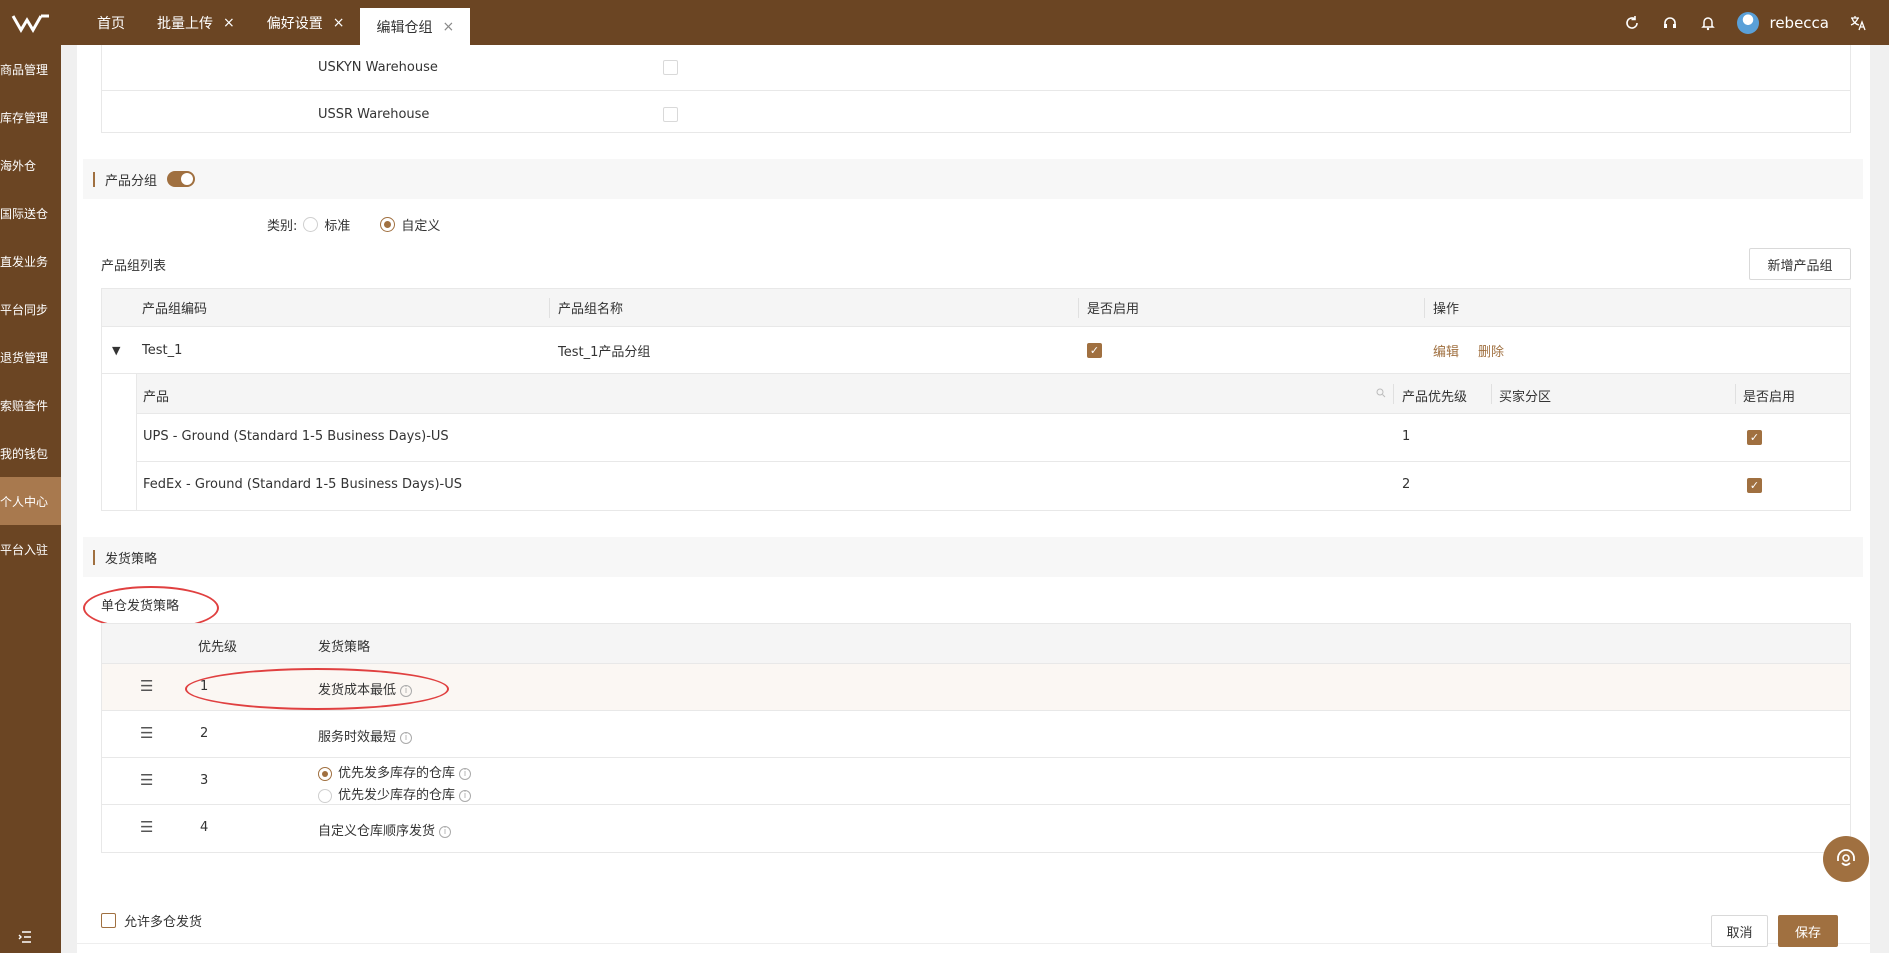 Image resolution: width=1889 pixels, height=953 pixels. Describe the element at coordinates (24, 69) in the screenshot. I see `sidebar-item-label: 商品管理` at that location.